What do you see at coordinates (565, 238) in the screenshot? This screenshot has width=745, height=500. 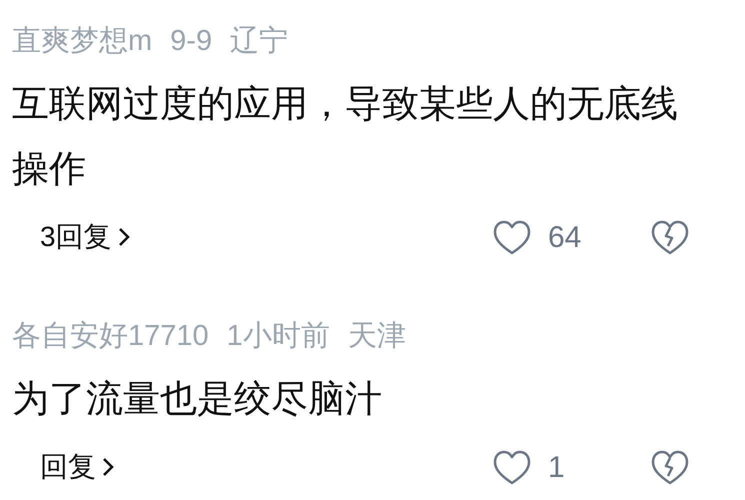 I see `like-count: 64` at bounding box center [565, 238].